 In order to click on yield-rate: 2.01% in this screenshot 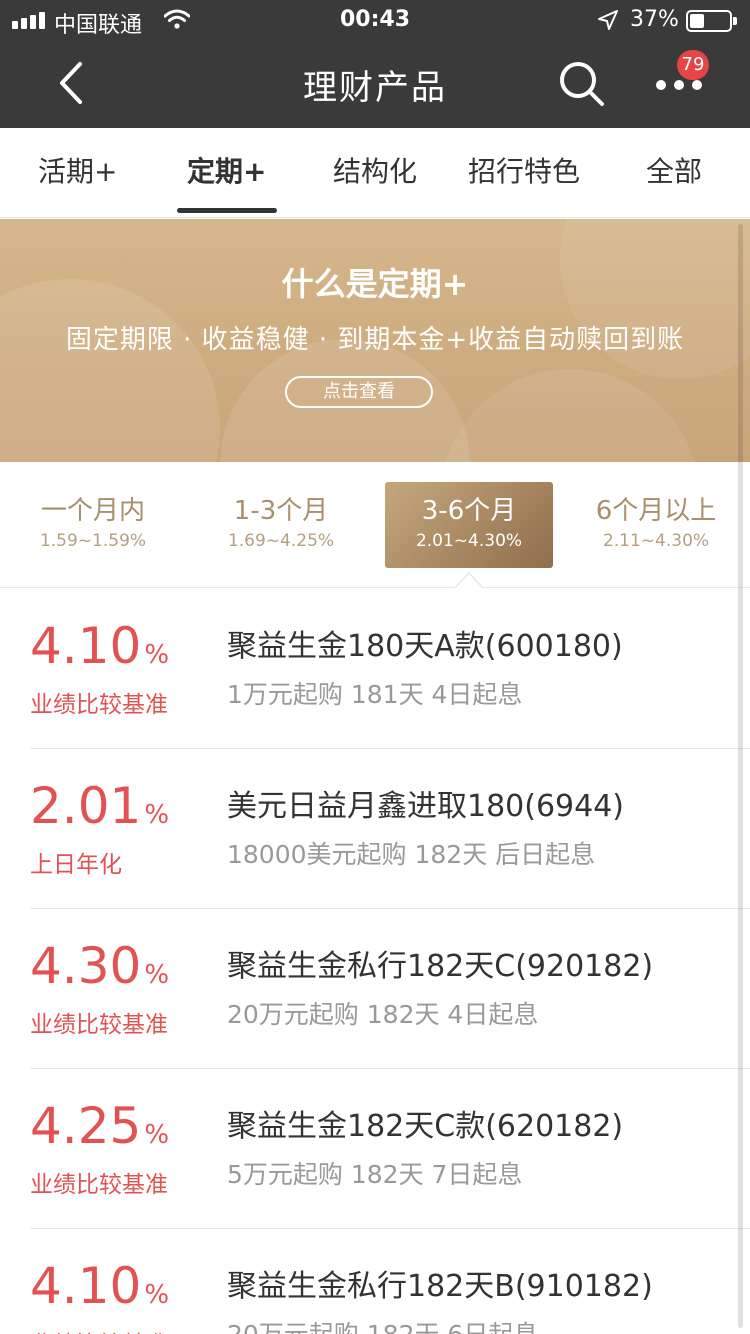, I will do `click(100, 806)`.